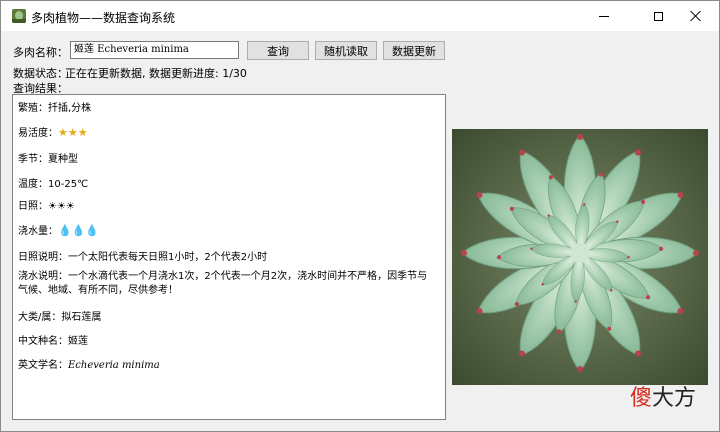 This screenshot has height=432, width=720. What do you see at coordinates (114, 365) in the screenshot?
I see `en-name-value: Echeveria minima` at bounding box center [114, 365].